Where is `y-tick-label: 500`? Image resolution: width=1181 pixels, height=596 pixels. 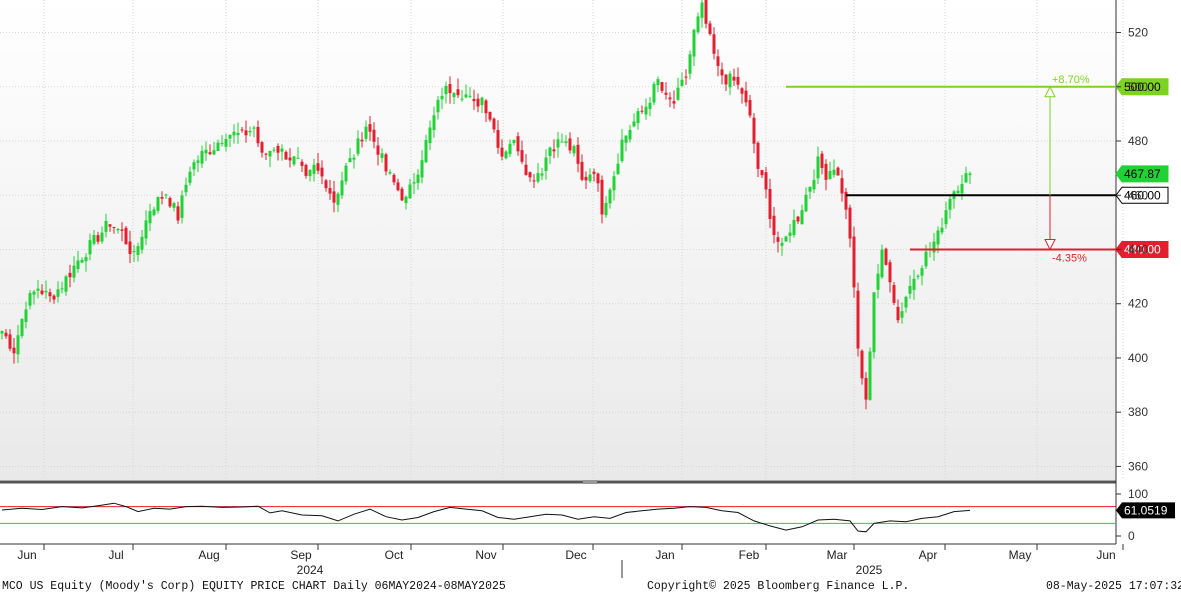
y-tick-label: 500 is located at coordinates (1138, 87).